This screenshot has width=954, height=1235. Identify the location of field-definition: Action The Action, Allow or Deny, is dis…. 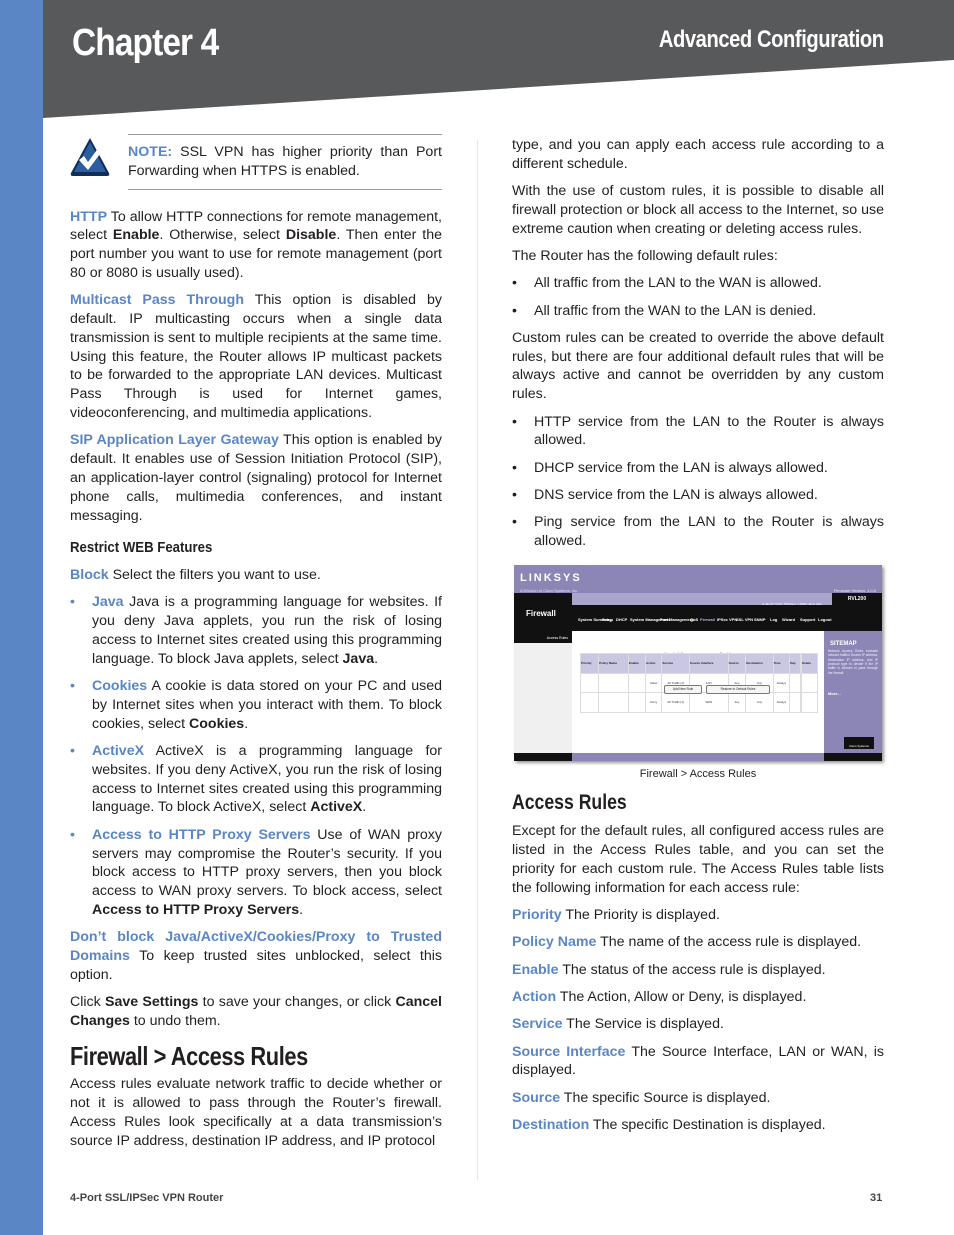
(698, 997).